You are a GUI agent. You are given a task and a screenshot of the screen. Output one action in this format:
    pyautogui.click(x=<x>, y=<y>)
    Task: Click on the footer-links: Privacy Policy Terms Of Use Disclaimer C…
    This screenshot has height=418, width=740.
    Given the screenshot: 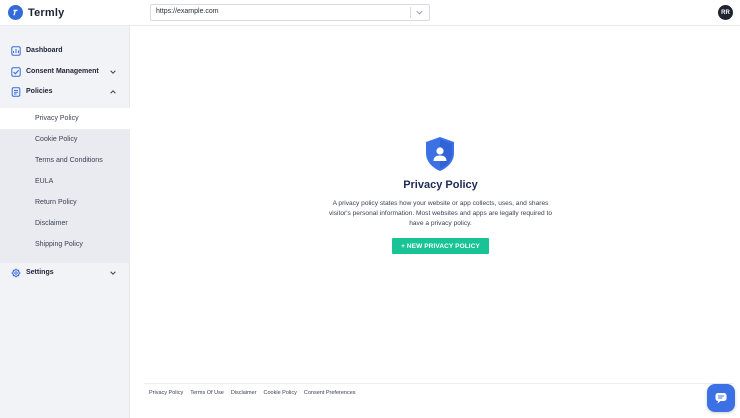 What is the action you would take?
    pyautogui.click(x=256, y=393)
    